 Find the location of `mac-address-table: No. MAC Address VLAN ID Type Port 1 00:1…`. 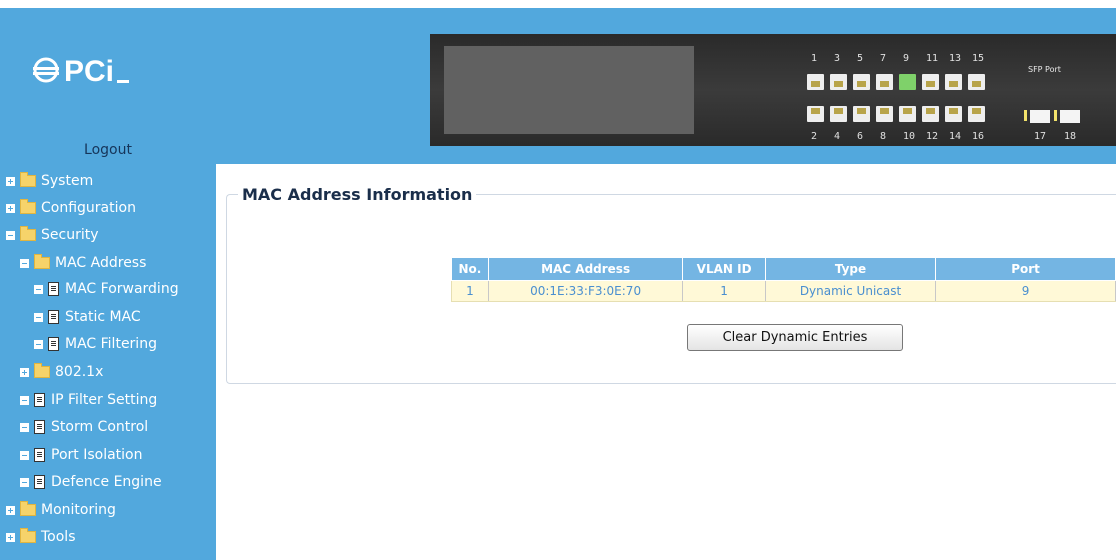

mac-address-table: No. MAC Address VLAN ID Type Port 1 00:1… is located at coordinates (783, 279).